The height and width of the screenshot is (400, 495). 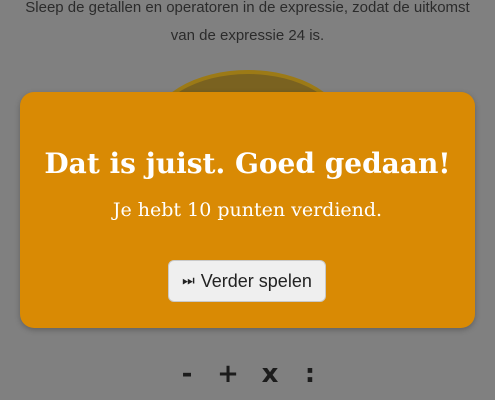 What do you see at coordinates (187, 374) in the screenshot?
I see `operator-minus: -` at bounding box center [187, 374].